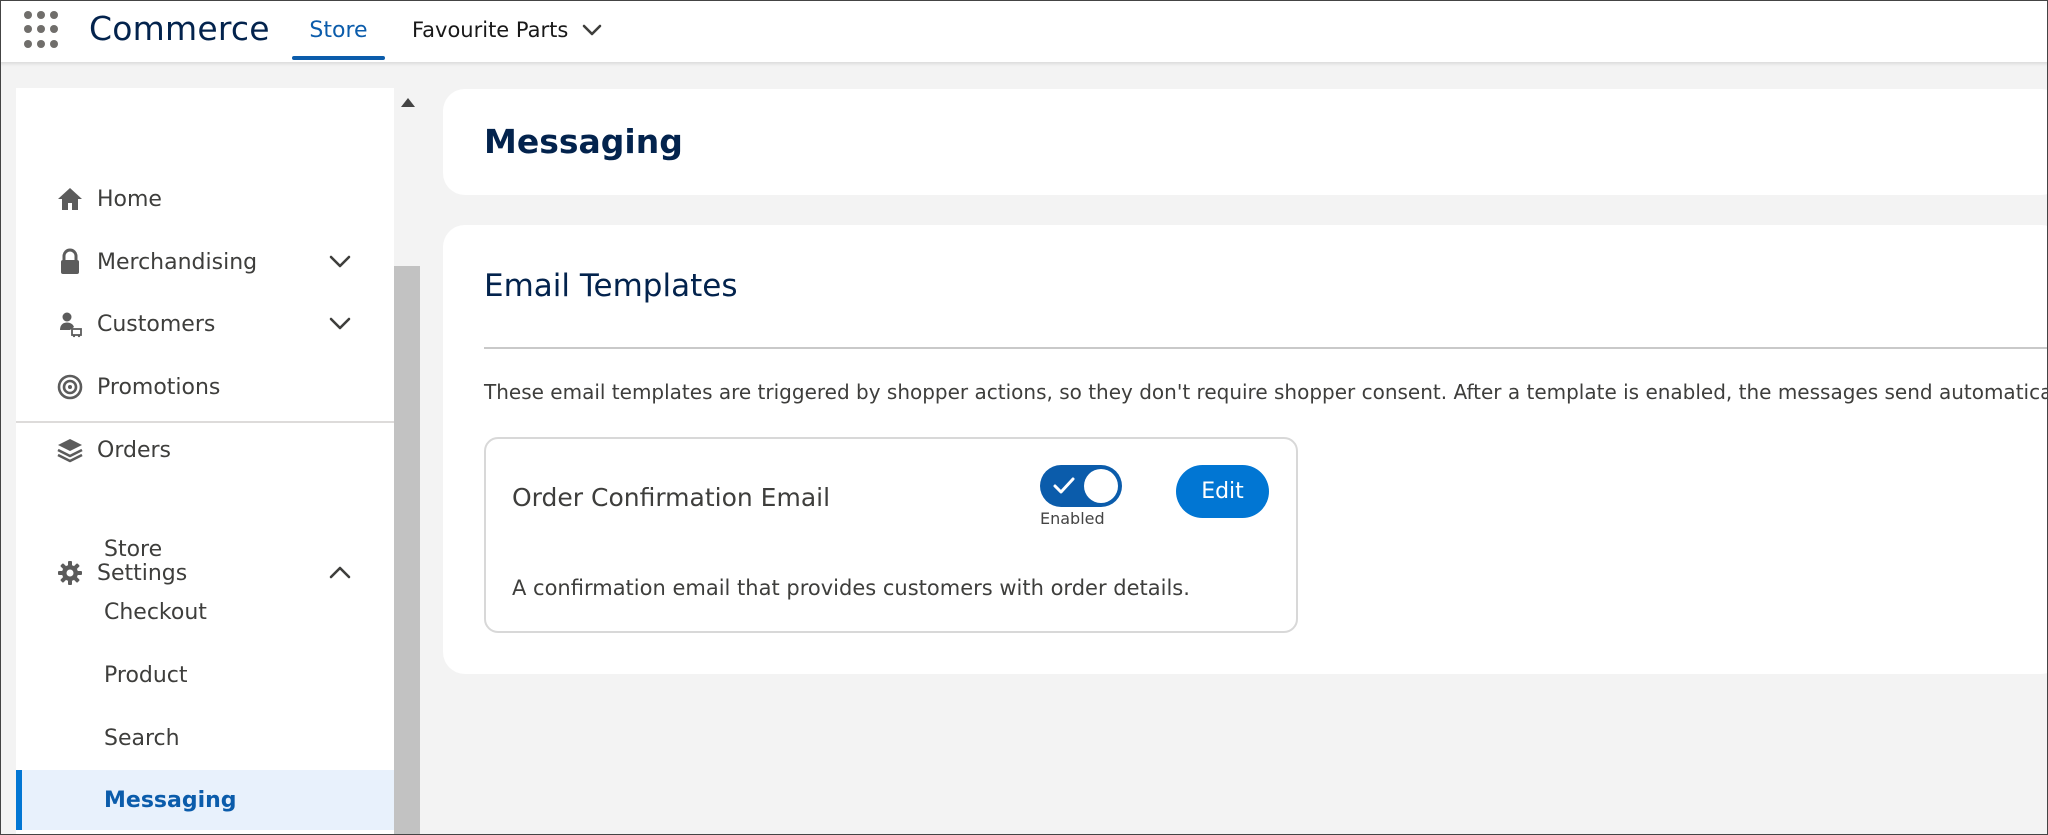 This screenshot has height=835, width=2048. Describe the element at coordinates (71, 325) in the screenshot. I see `customers-icon` at that location.